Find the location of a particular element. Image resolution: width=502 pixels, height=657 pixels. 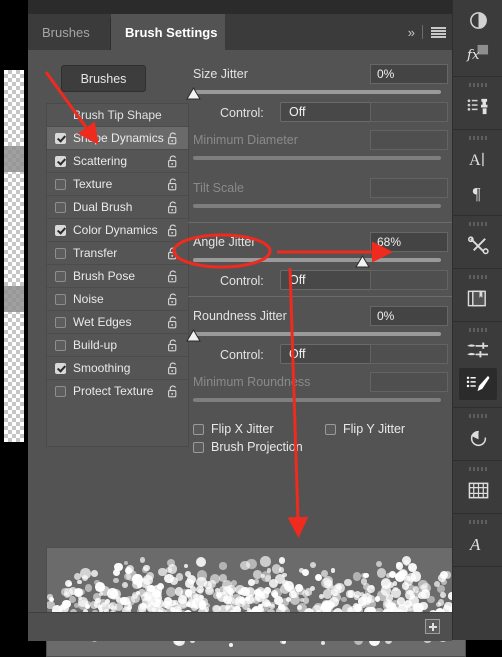

roundness-jitter-slider is located at coordinates (317, 334).